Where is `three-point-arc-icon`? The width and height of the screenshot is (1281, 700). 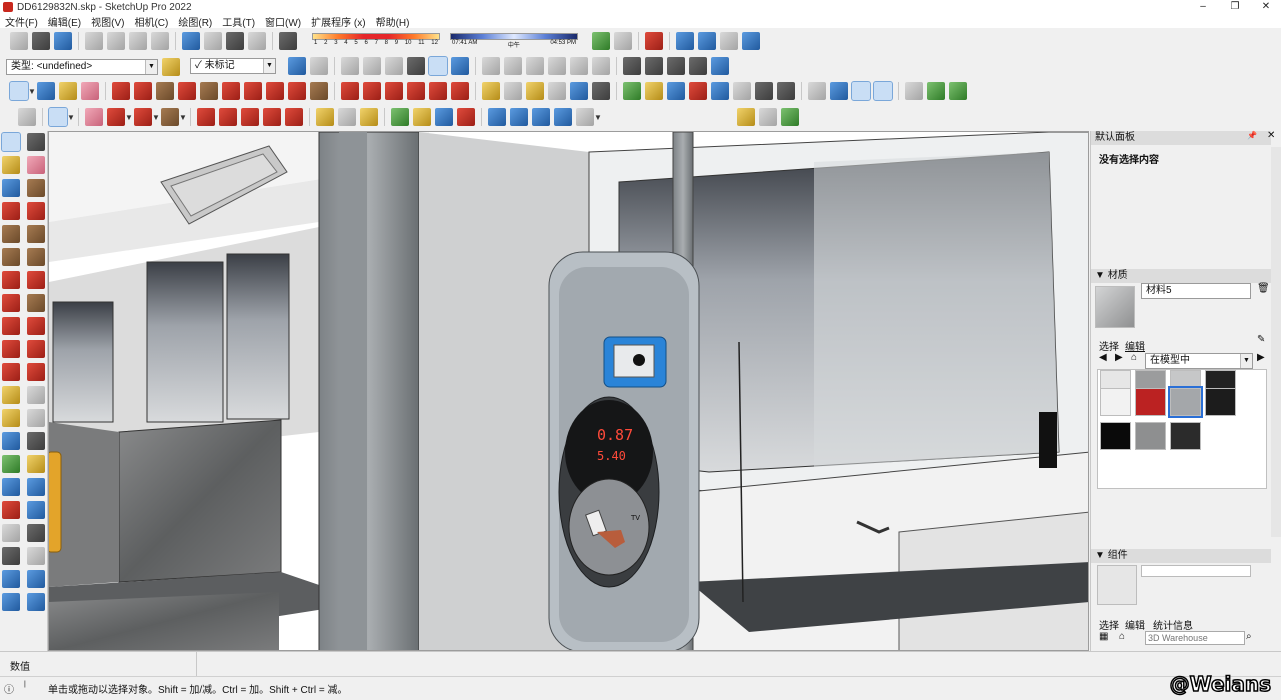 three-point-arc-icon is located at coordinates (297, 91).